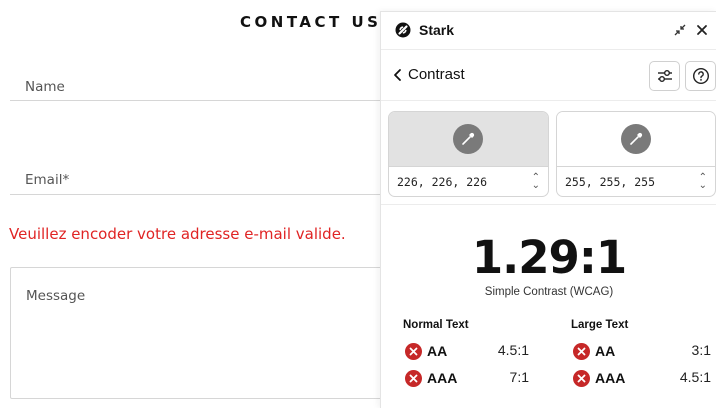 This screenshot has width=716, height=408. Describe the element at coordinates (702, 30) in the screenshot. I see `close-icon` at that location.